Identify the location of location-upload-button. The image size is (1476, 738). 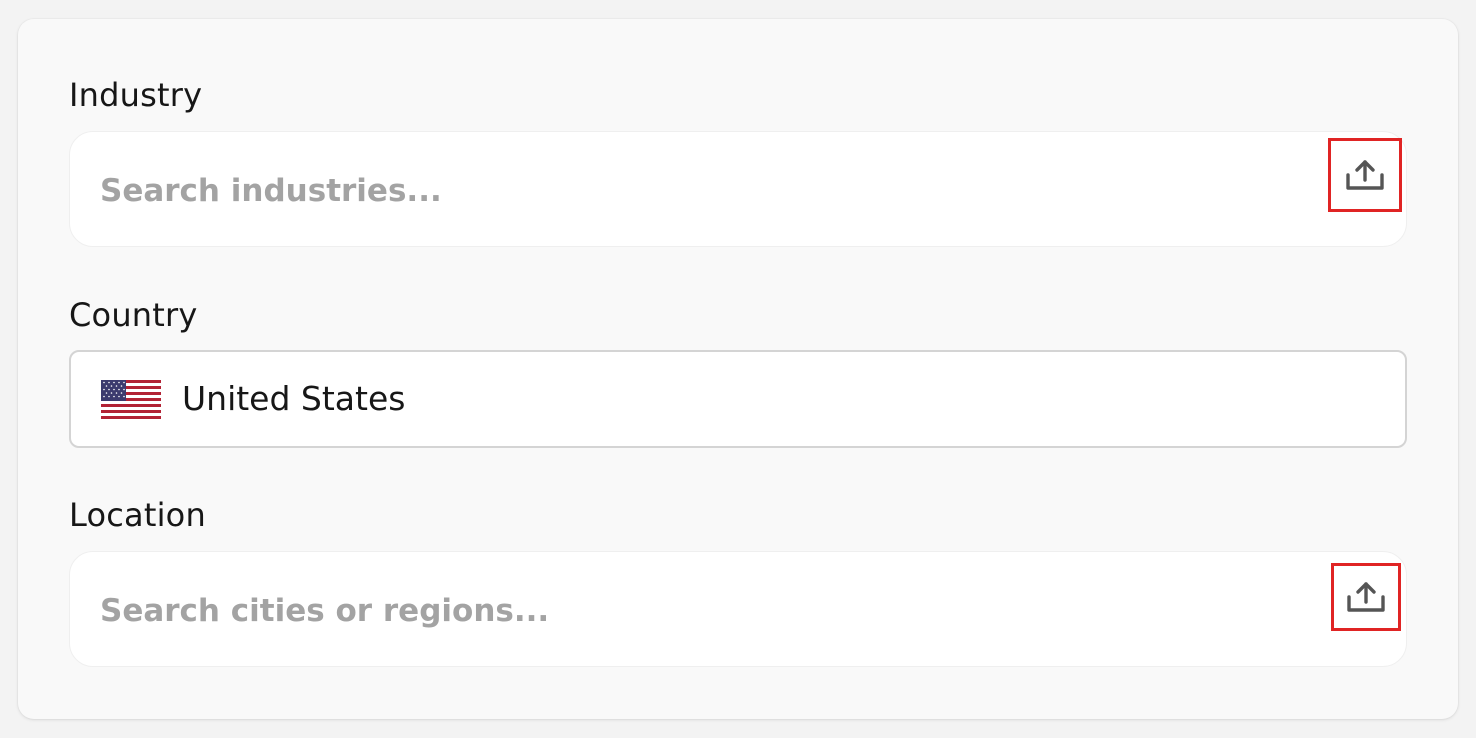
(1366, 597).